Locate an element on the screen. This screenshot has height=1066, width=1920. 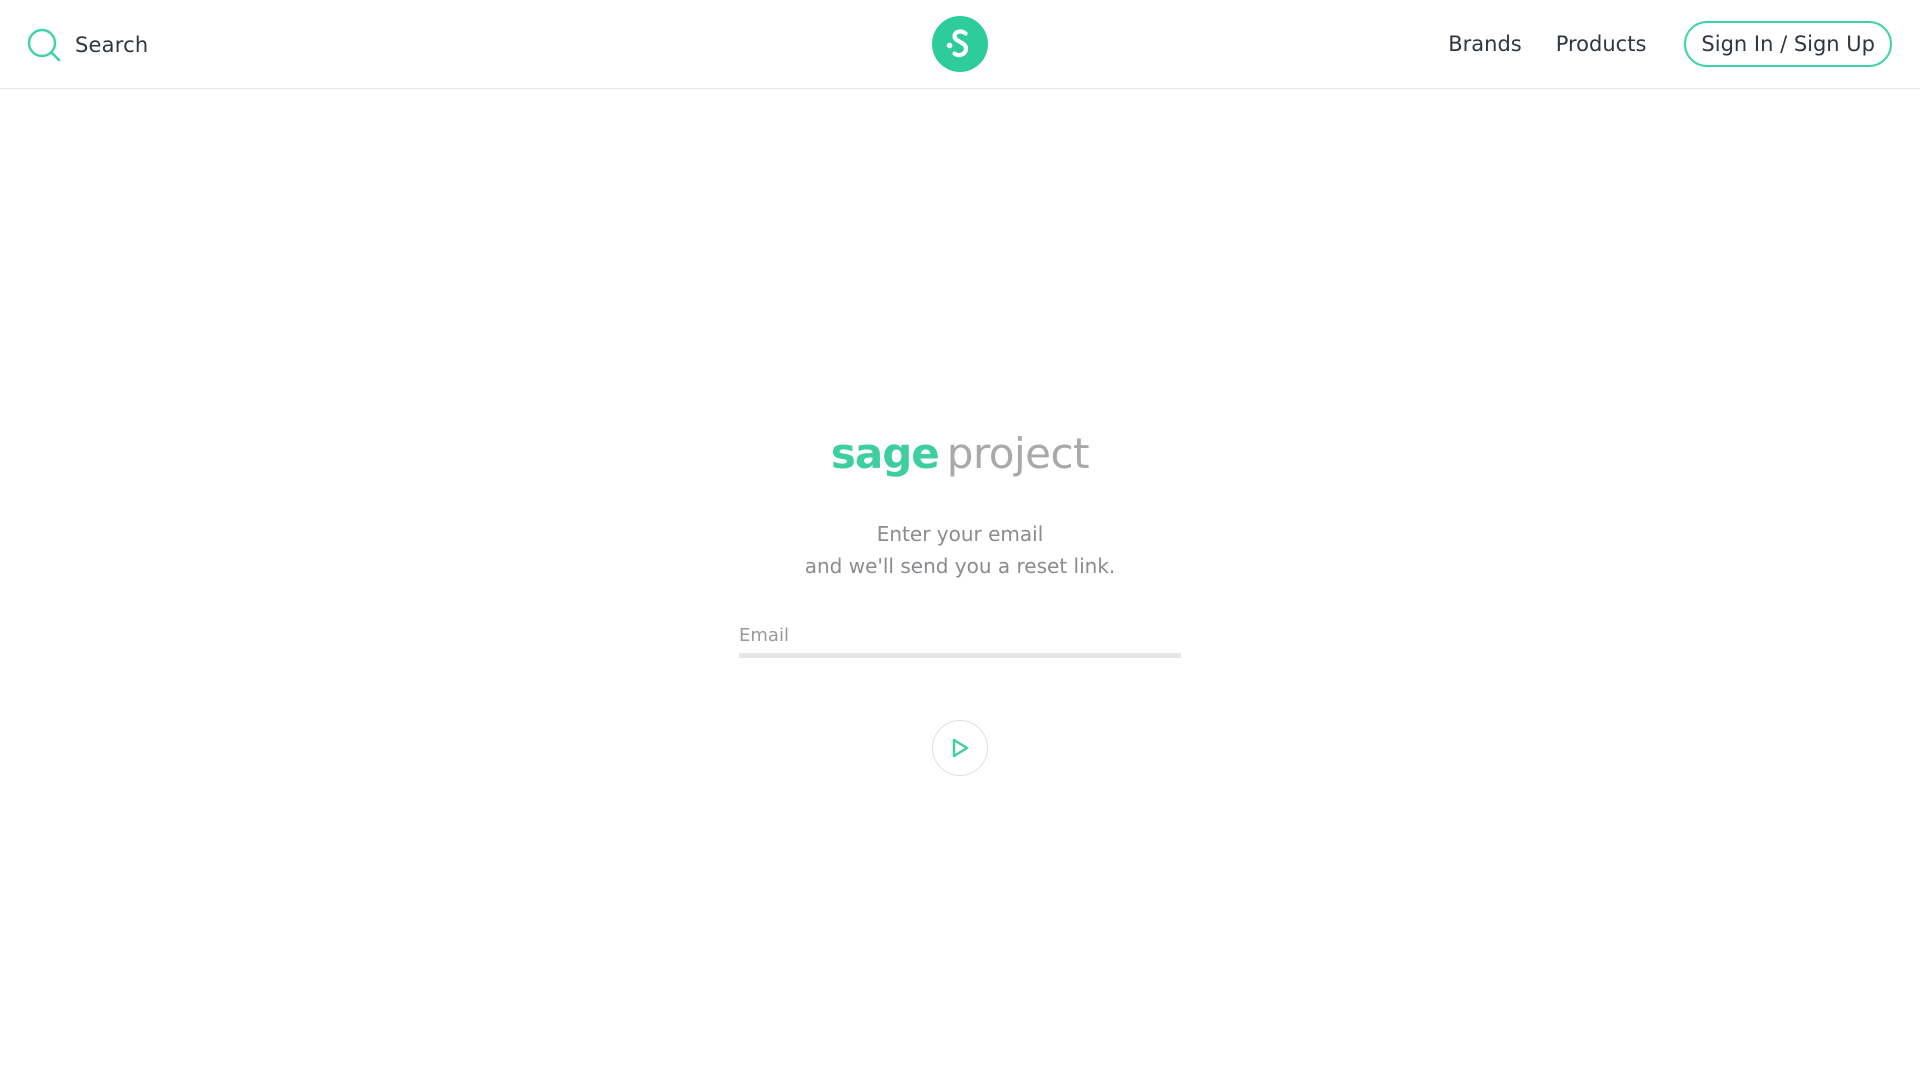
search-trigger: Search is located at coordinates (87, 45).